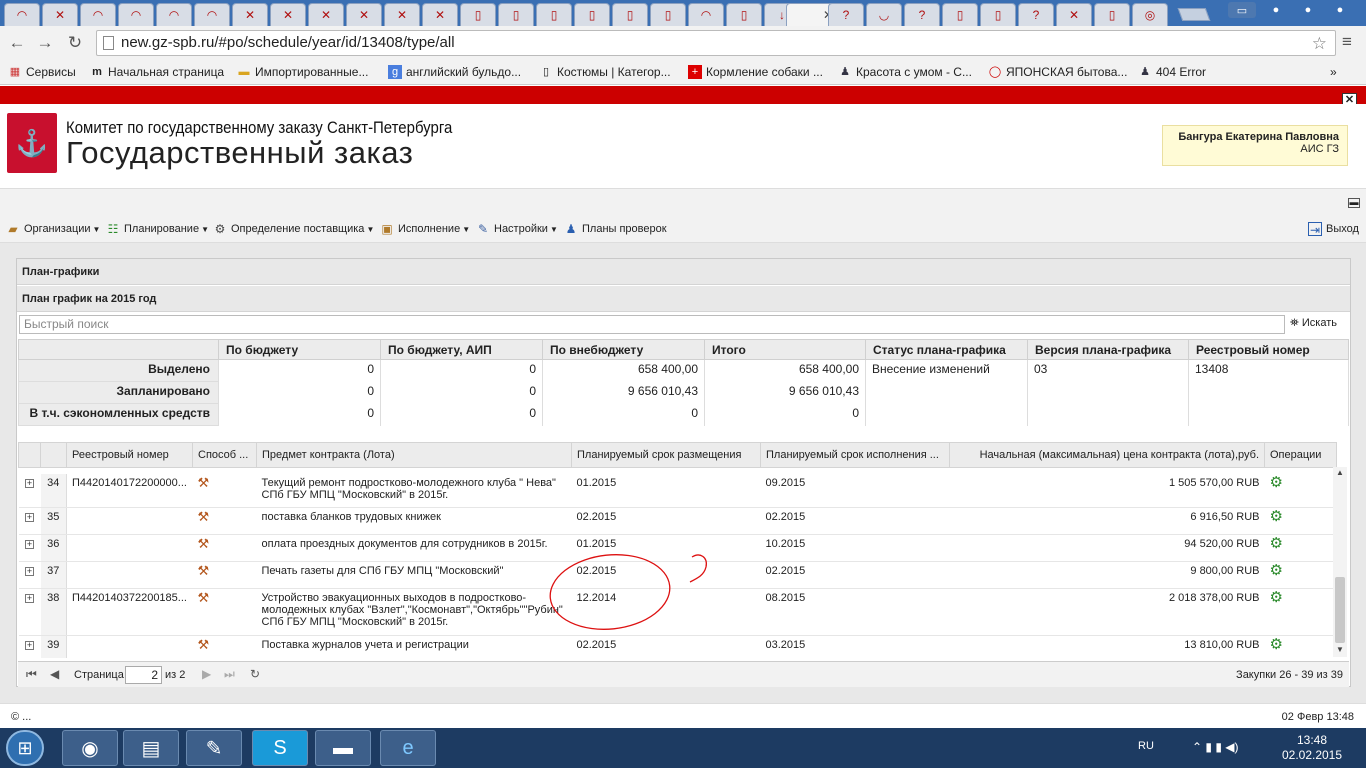 The height and width of the screenshot is (768, 1366). I want to click on last-page-icon: ⏭, so click(229, 674).